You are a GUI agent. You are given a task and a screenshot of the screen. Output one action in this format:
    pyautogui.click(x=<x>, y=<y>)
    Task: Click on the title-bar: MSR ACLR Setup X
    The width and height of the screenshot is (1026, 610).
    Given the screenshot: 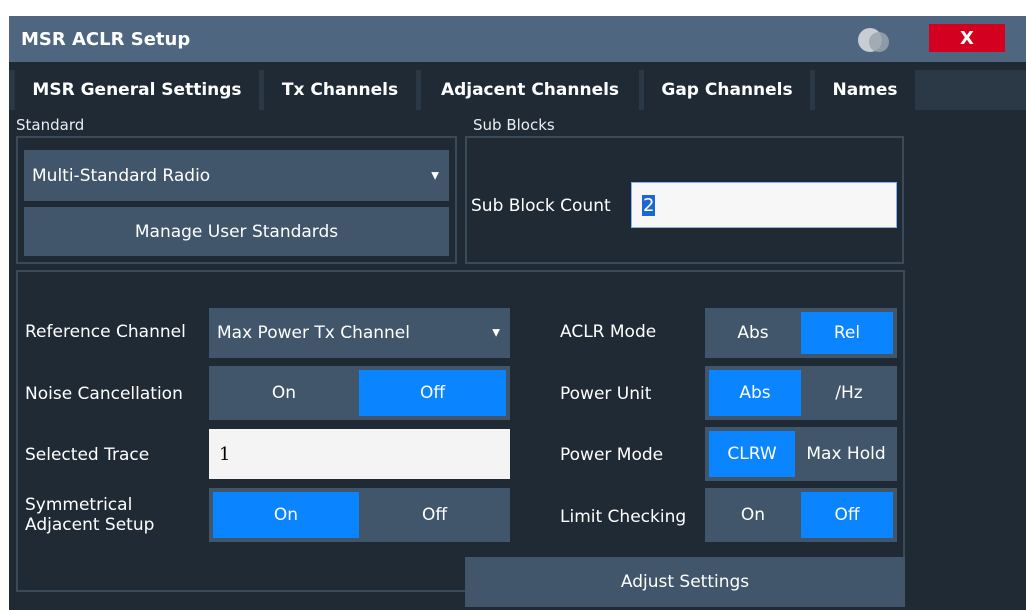 What is the action you would take?
    pyautogui.click(x=517, y=39)
    